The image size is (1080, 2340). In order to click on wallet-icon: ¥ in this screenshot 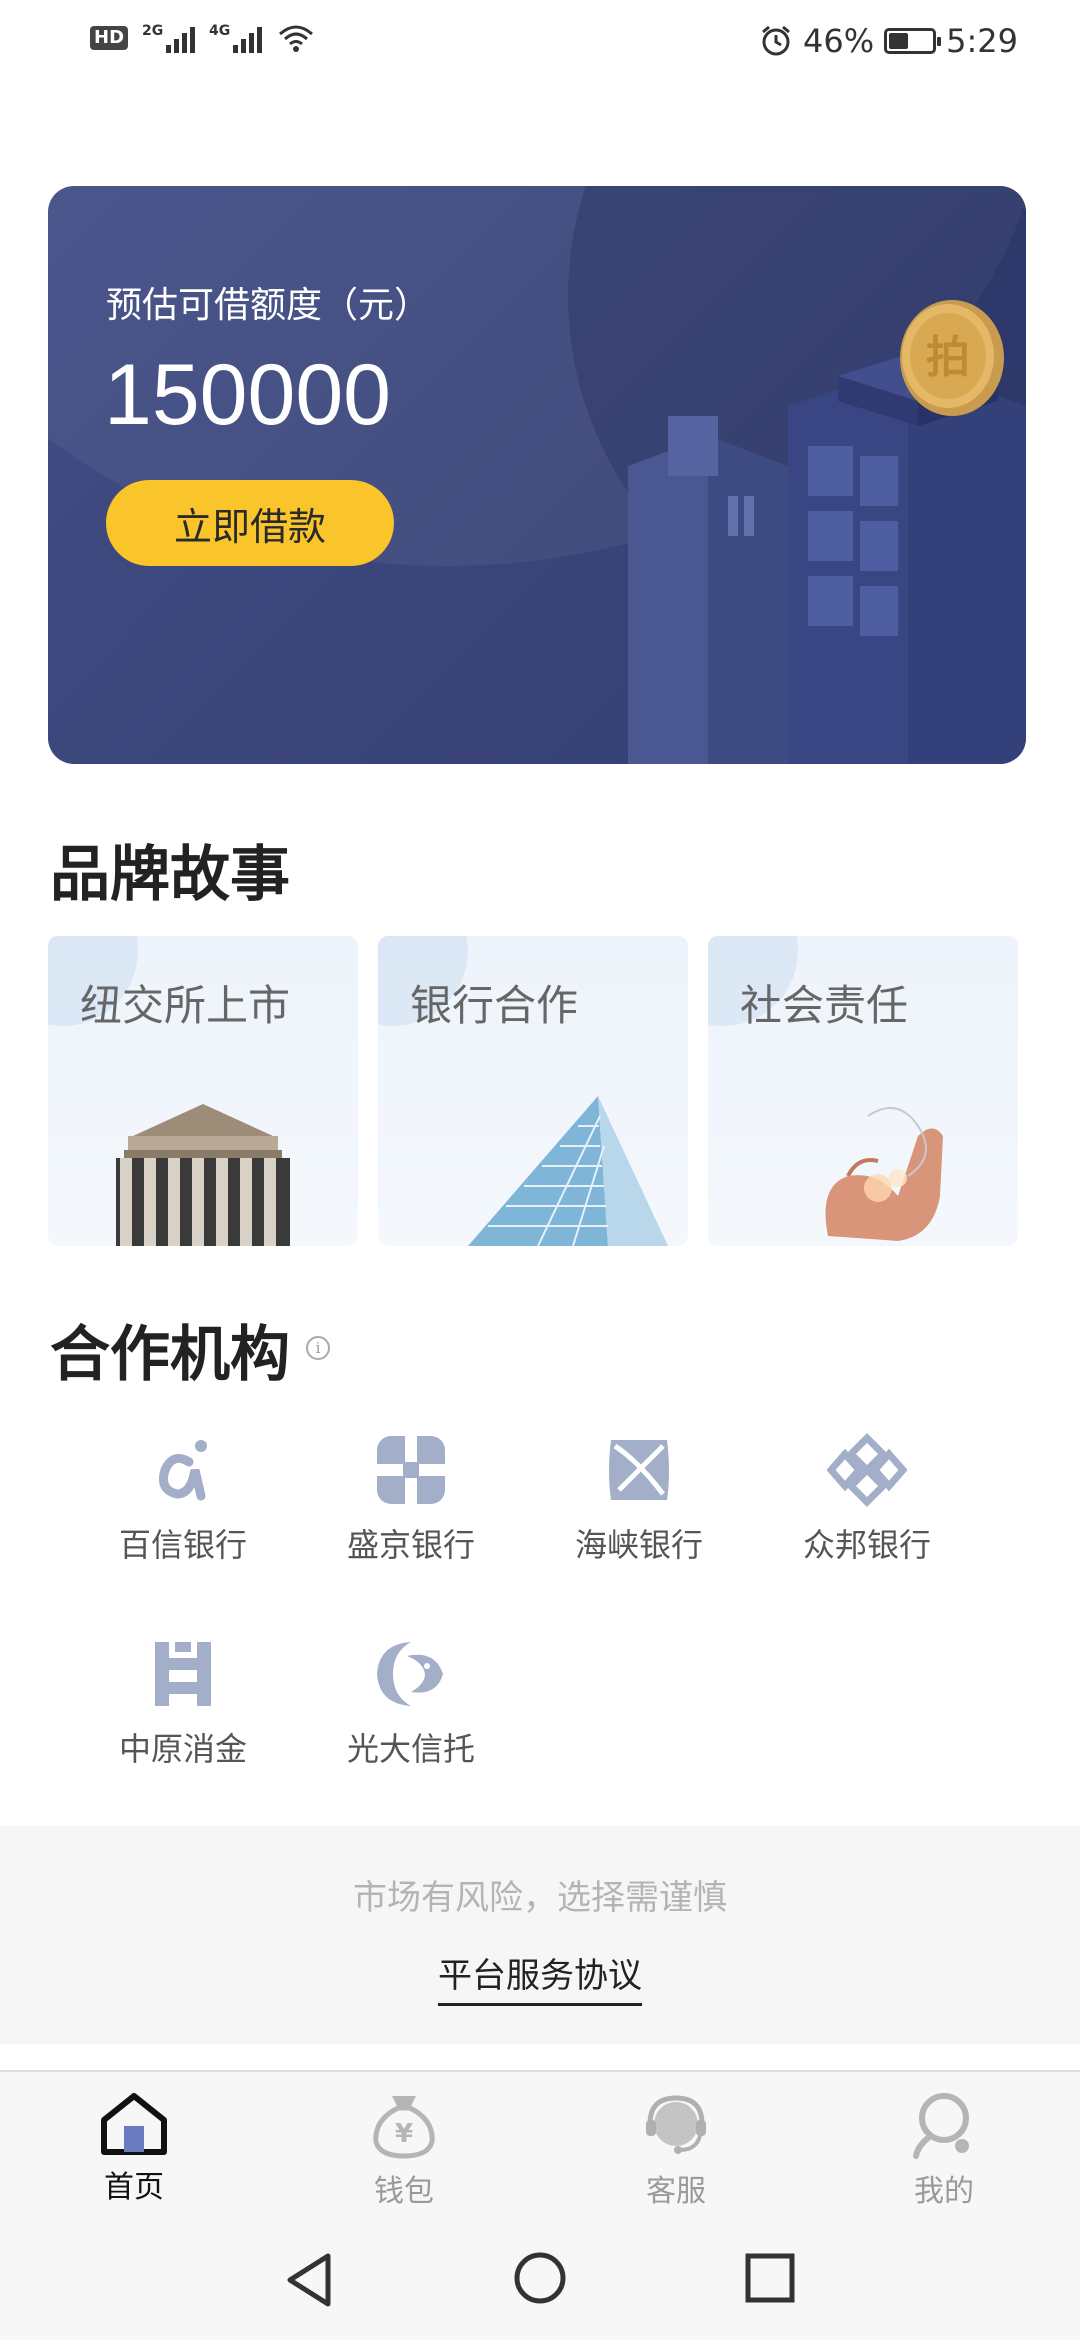, I will do `click(404, 2127)`.